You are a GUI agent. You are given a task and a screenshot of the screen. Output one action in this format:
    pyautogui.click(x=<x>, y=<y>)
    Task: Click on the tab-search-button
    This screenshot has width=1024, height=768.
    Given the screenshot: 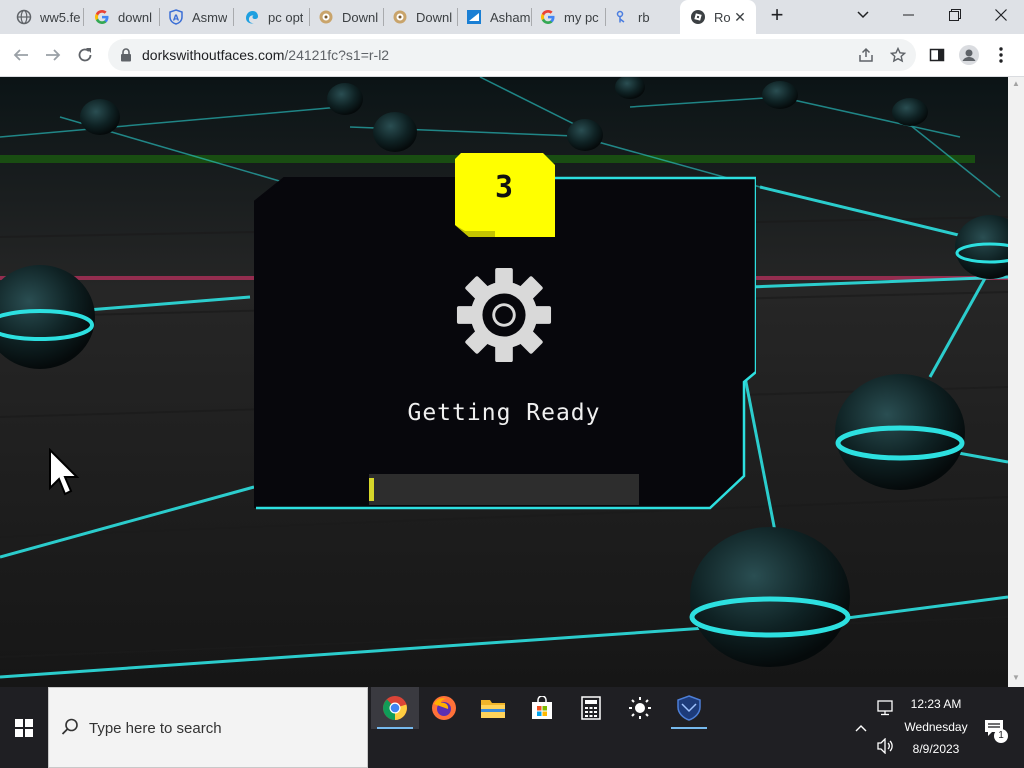 What is the action you would take?
    pyautogui.click(x=863, y=15)
    